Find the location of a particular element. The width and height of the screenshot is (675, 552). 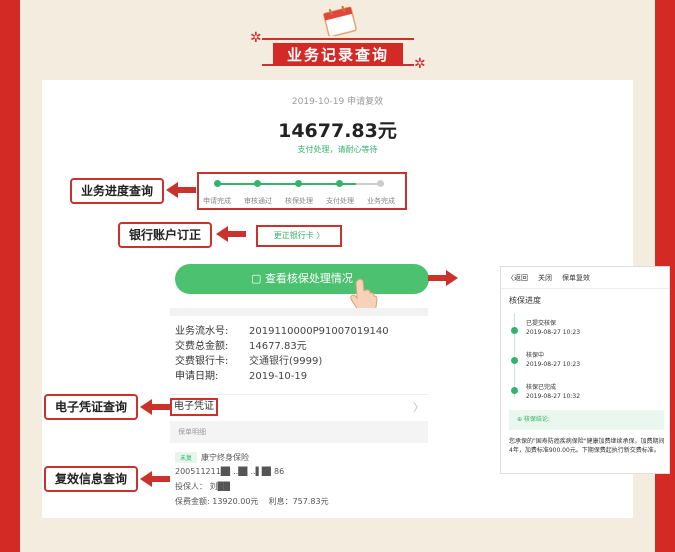

pointer-hand-icon is located at coordinates (364, 294).